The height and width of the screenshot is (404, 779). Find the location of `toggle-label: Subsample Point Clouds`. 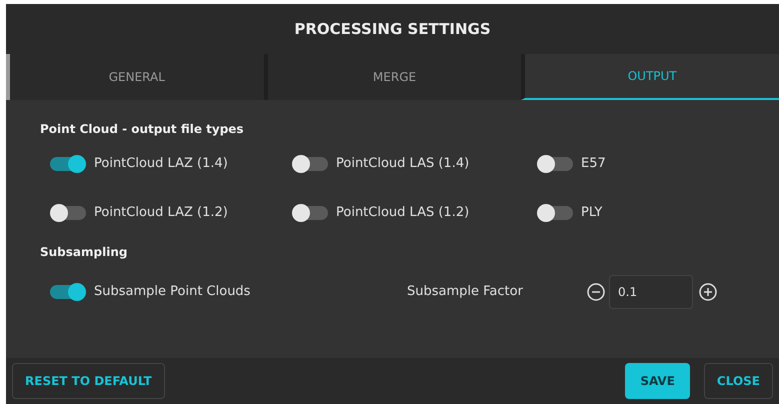

toggle-label: Subsample Point Clouds is located at coordinates (172, 292).